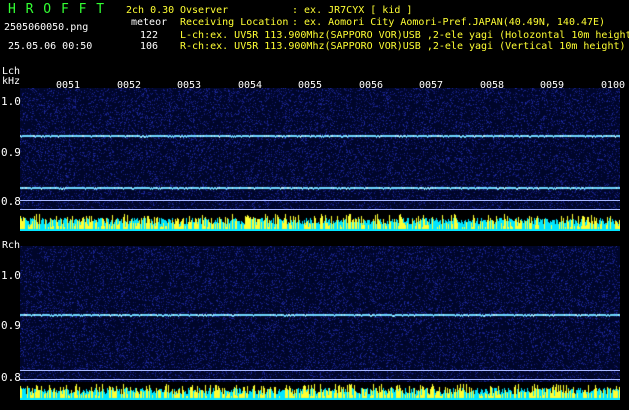  What do you see at coordinates (11, 245) in the screenshot?
I see `rch-label: Rch` at bounding box center [11, 245].